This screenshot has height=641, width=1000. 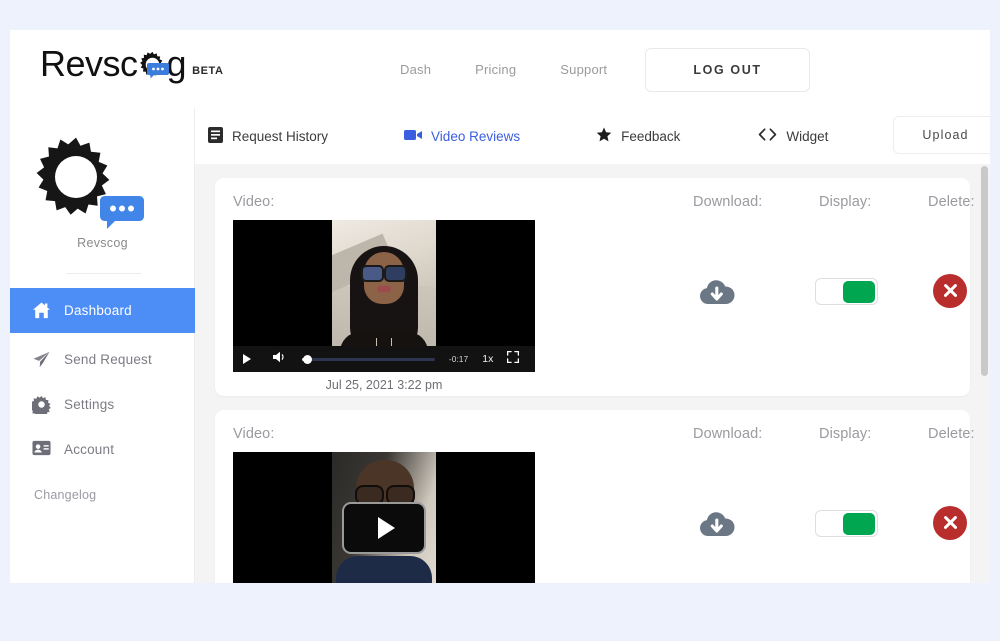 What do you see at coordinates (40, 406) in the screenshot?
I see `gear-icon` at bounding box center [40, 406].